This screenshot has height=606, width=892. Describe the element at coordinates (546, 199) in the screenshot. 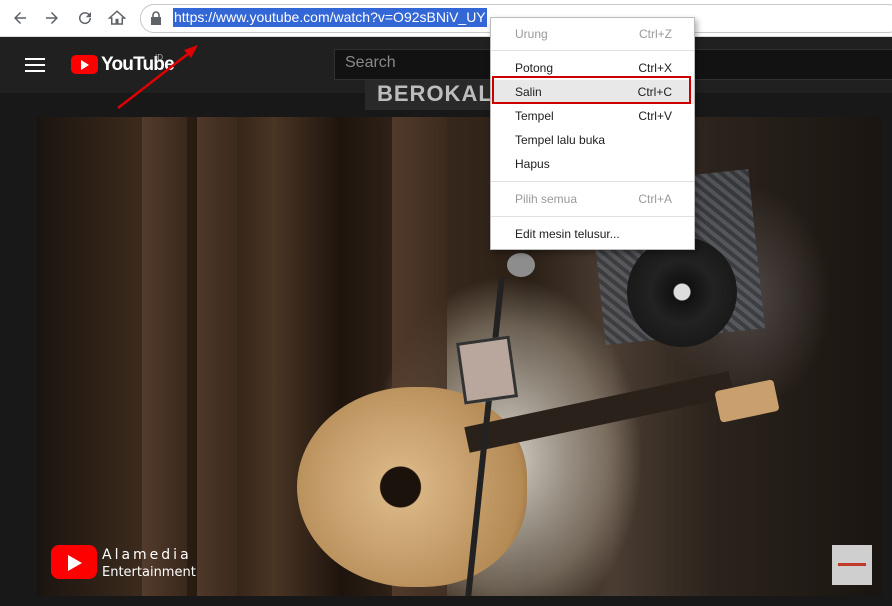

I see `menu-item-label: Pilih semua` at that location.